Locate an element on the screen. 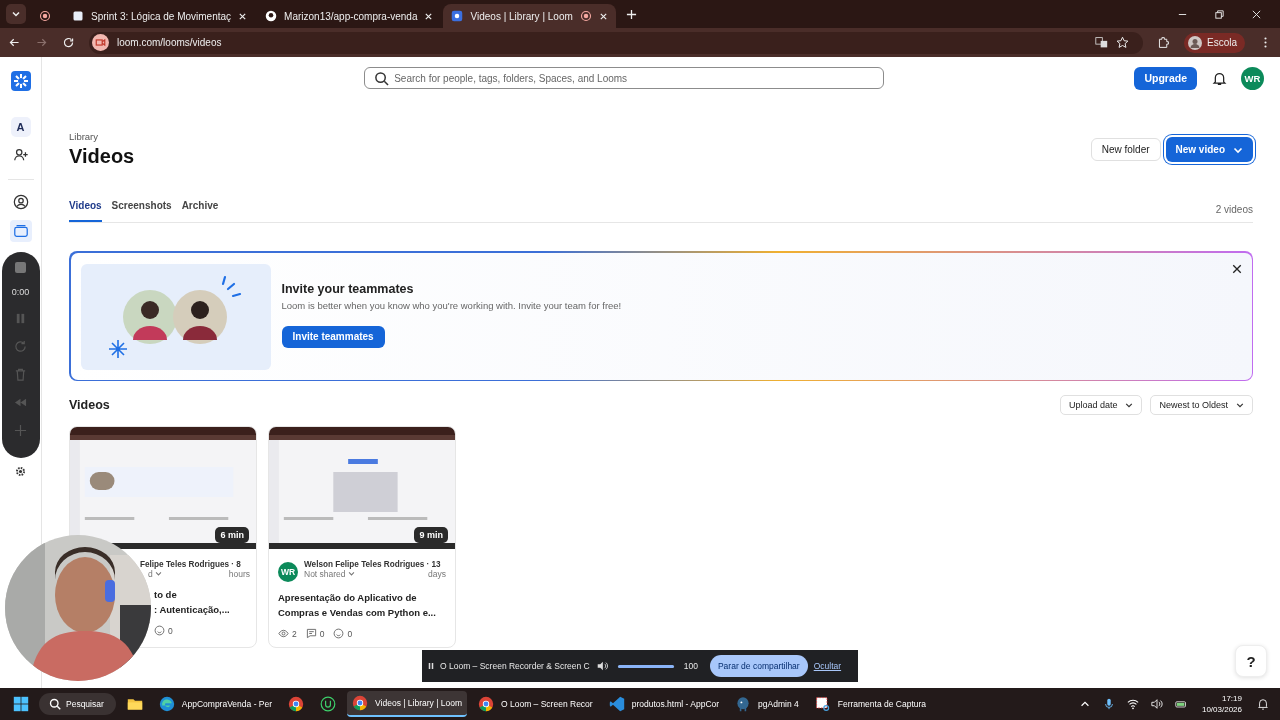 Image resolution: width=1280 pixels, height=720 pixels. new-tab-icon is located at coordinates (631, 14).